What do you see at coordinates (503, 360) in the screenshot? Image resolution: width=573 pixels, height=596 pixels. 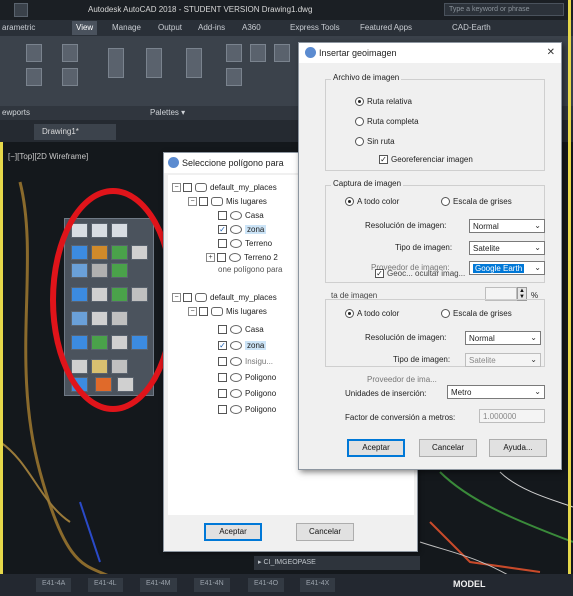 I see `image-type-select-2: Satelite ⌄` at bounding box center [503, 360].